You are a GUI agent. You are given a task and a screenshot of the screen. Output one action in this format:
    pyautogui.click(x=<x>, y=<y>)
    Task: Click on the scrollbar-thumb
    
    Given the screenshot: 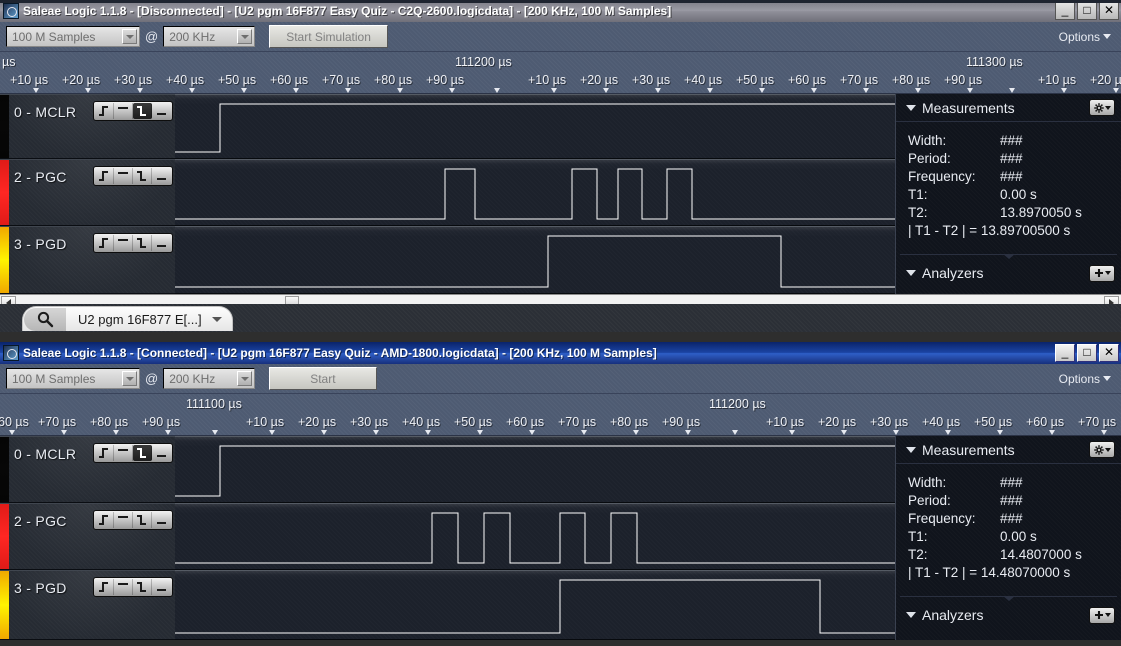 What is the action you would take?
    pyautogui.click(x=292, y=300)
    